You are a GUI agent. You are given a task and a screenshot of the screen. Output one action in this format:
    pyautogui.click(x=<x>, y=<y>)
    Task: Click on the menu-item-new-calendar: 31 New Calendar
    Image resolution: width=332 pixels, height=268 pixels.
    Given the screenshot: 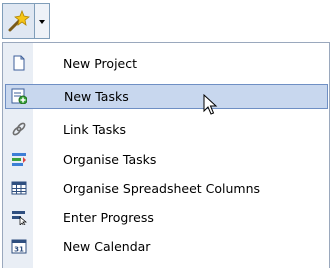 What is the action you would take?
    pyautogui.click(x=166, y=246)
    